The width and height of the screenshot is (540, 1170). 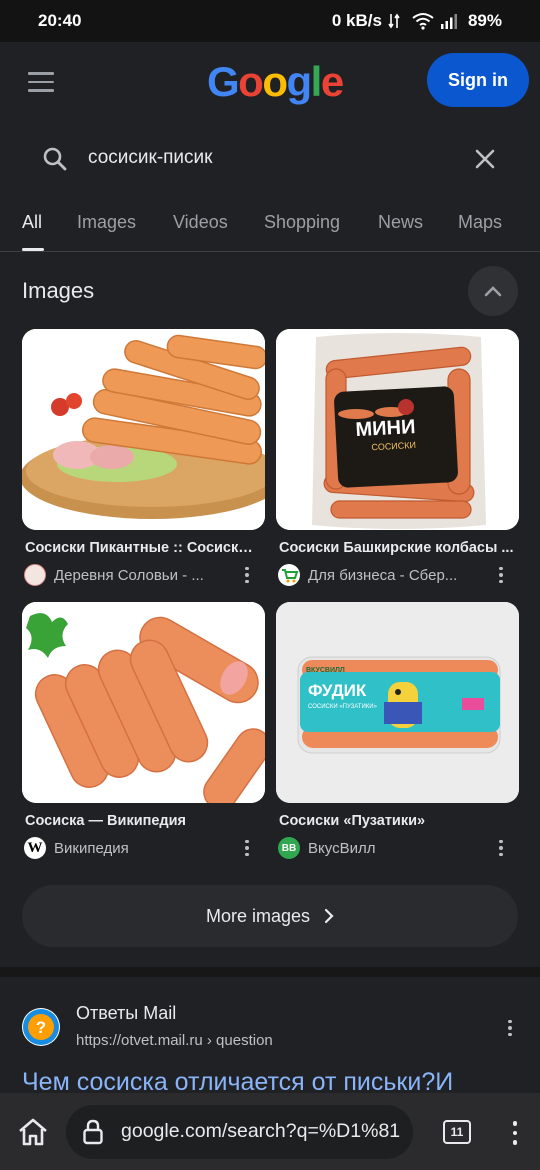 I want to click on tab-switcher-button: 11, so click(x=457, y=1132).